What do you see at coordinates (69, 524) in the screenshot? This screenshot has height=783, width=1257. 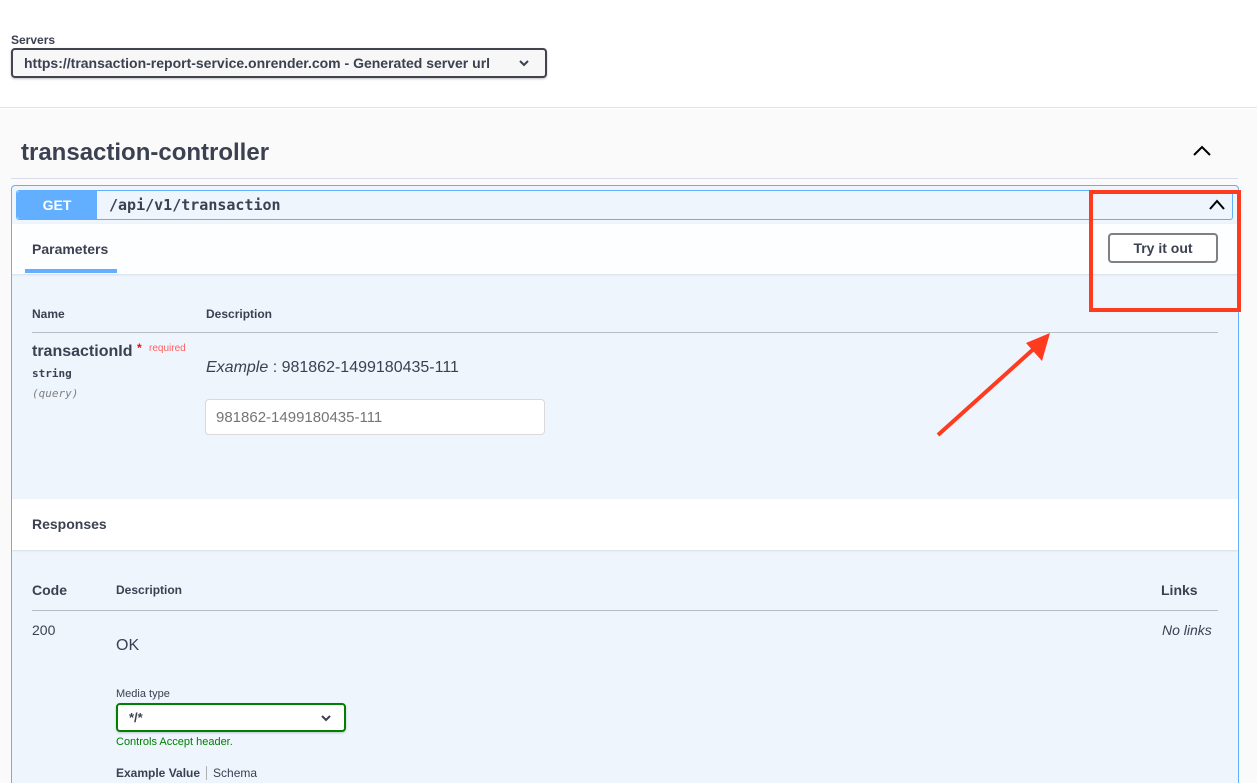 I see `responses-title: Responses` at bounding box center [69, 524].